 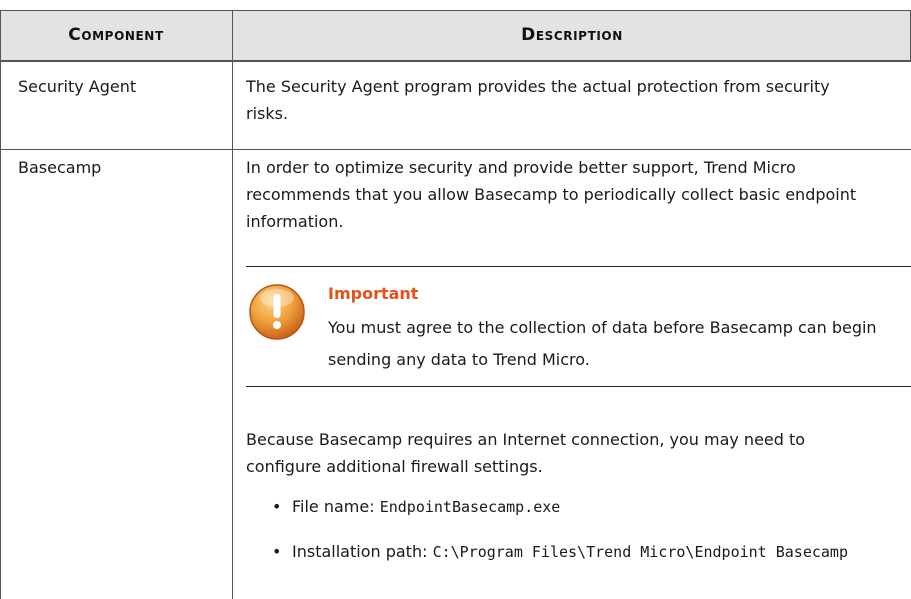 What do you see at coordinates (116, 35) in the screenshot?
I see `header-component: Component` at bounding box center [116, 35].